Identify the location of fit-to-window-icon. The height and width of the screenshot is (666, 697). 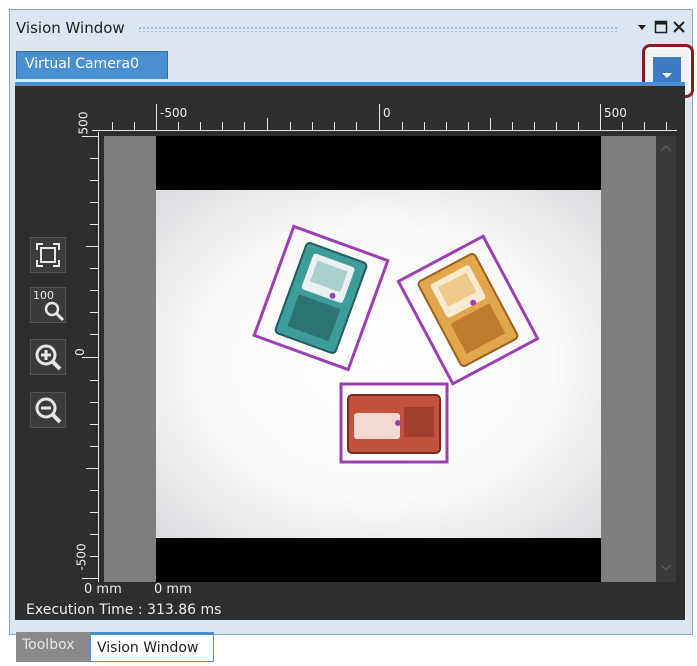
(48, 257).